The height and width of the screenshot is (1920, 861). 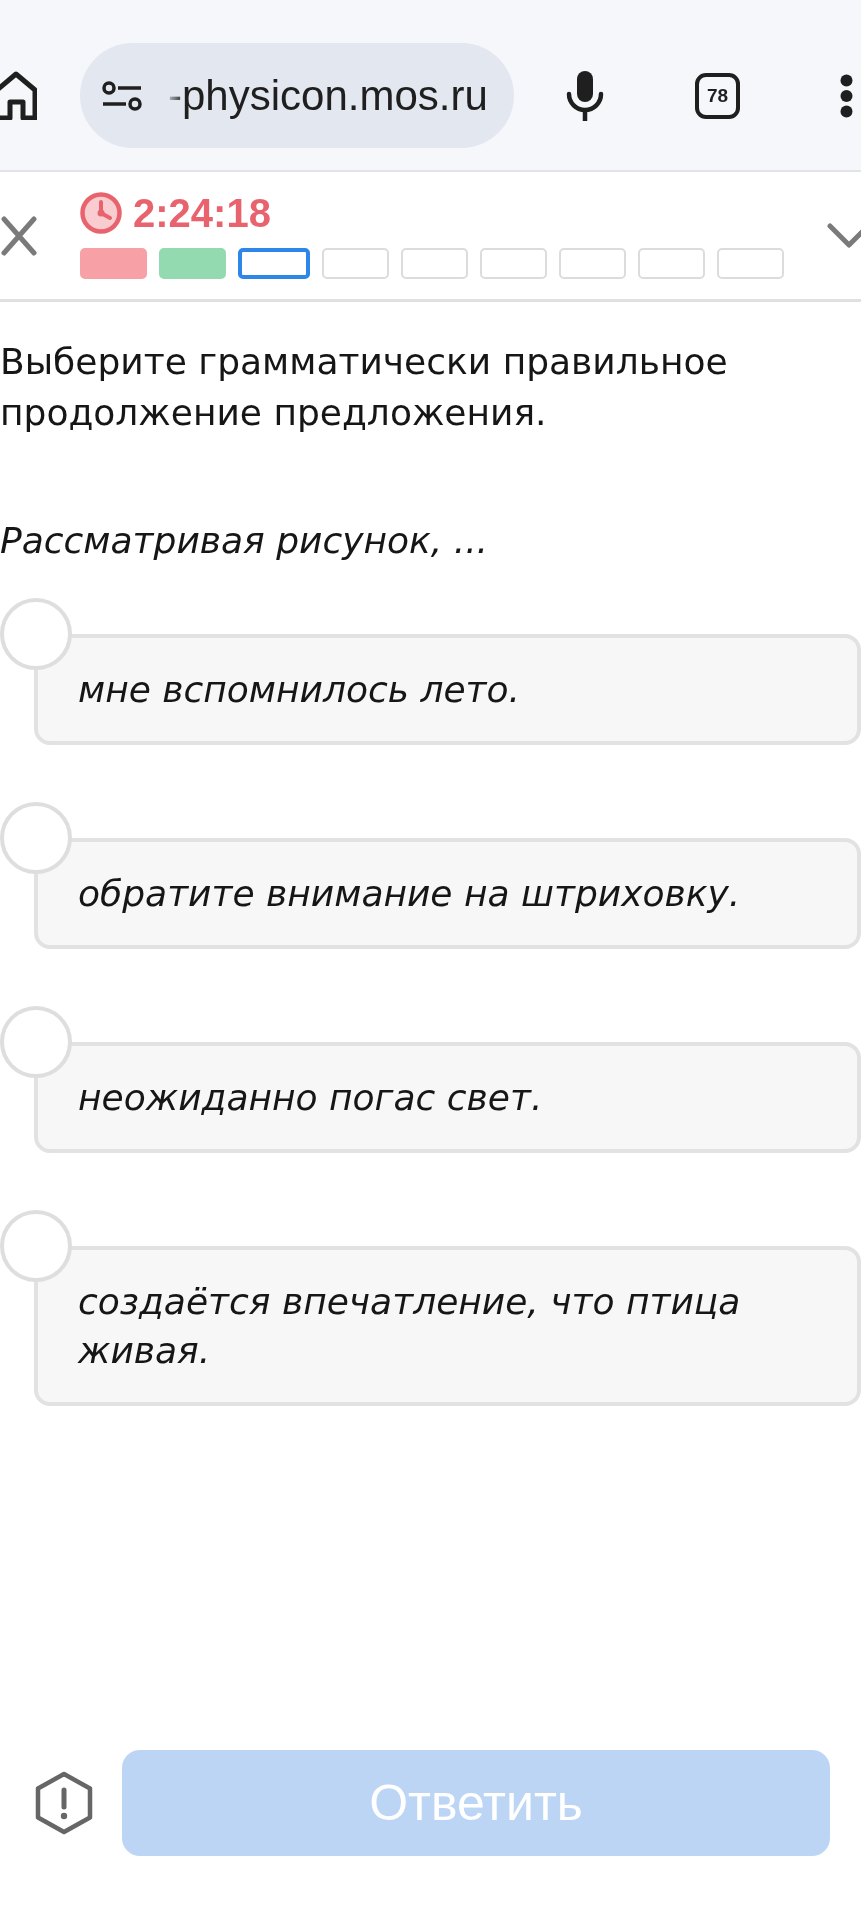 What do you see at coordinates (364, 387) in the screenshot?
I see `question-text: Выберите грамматически правильное продолжение предложения.` at bounding box center [364, 387].